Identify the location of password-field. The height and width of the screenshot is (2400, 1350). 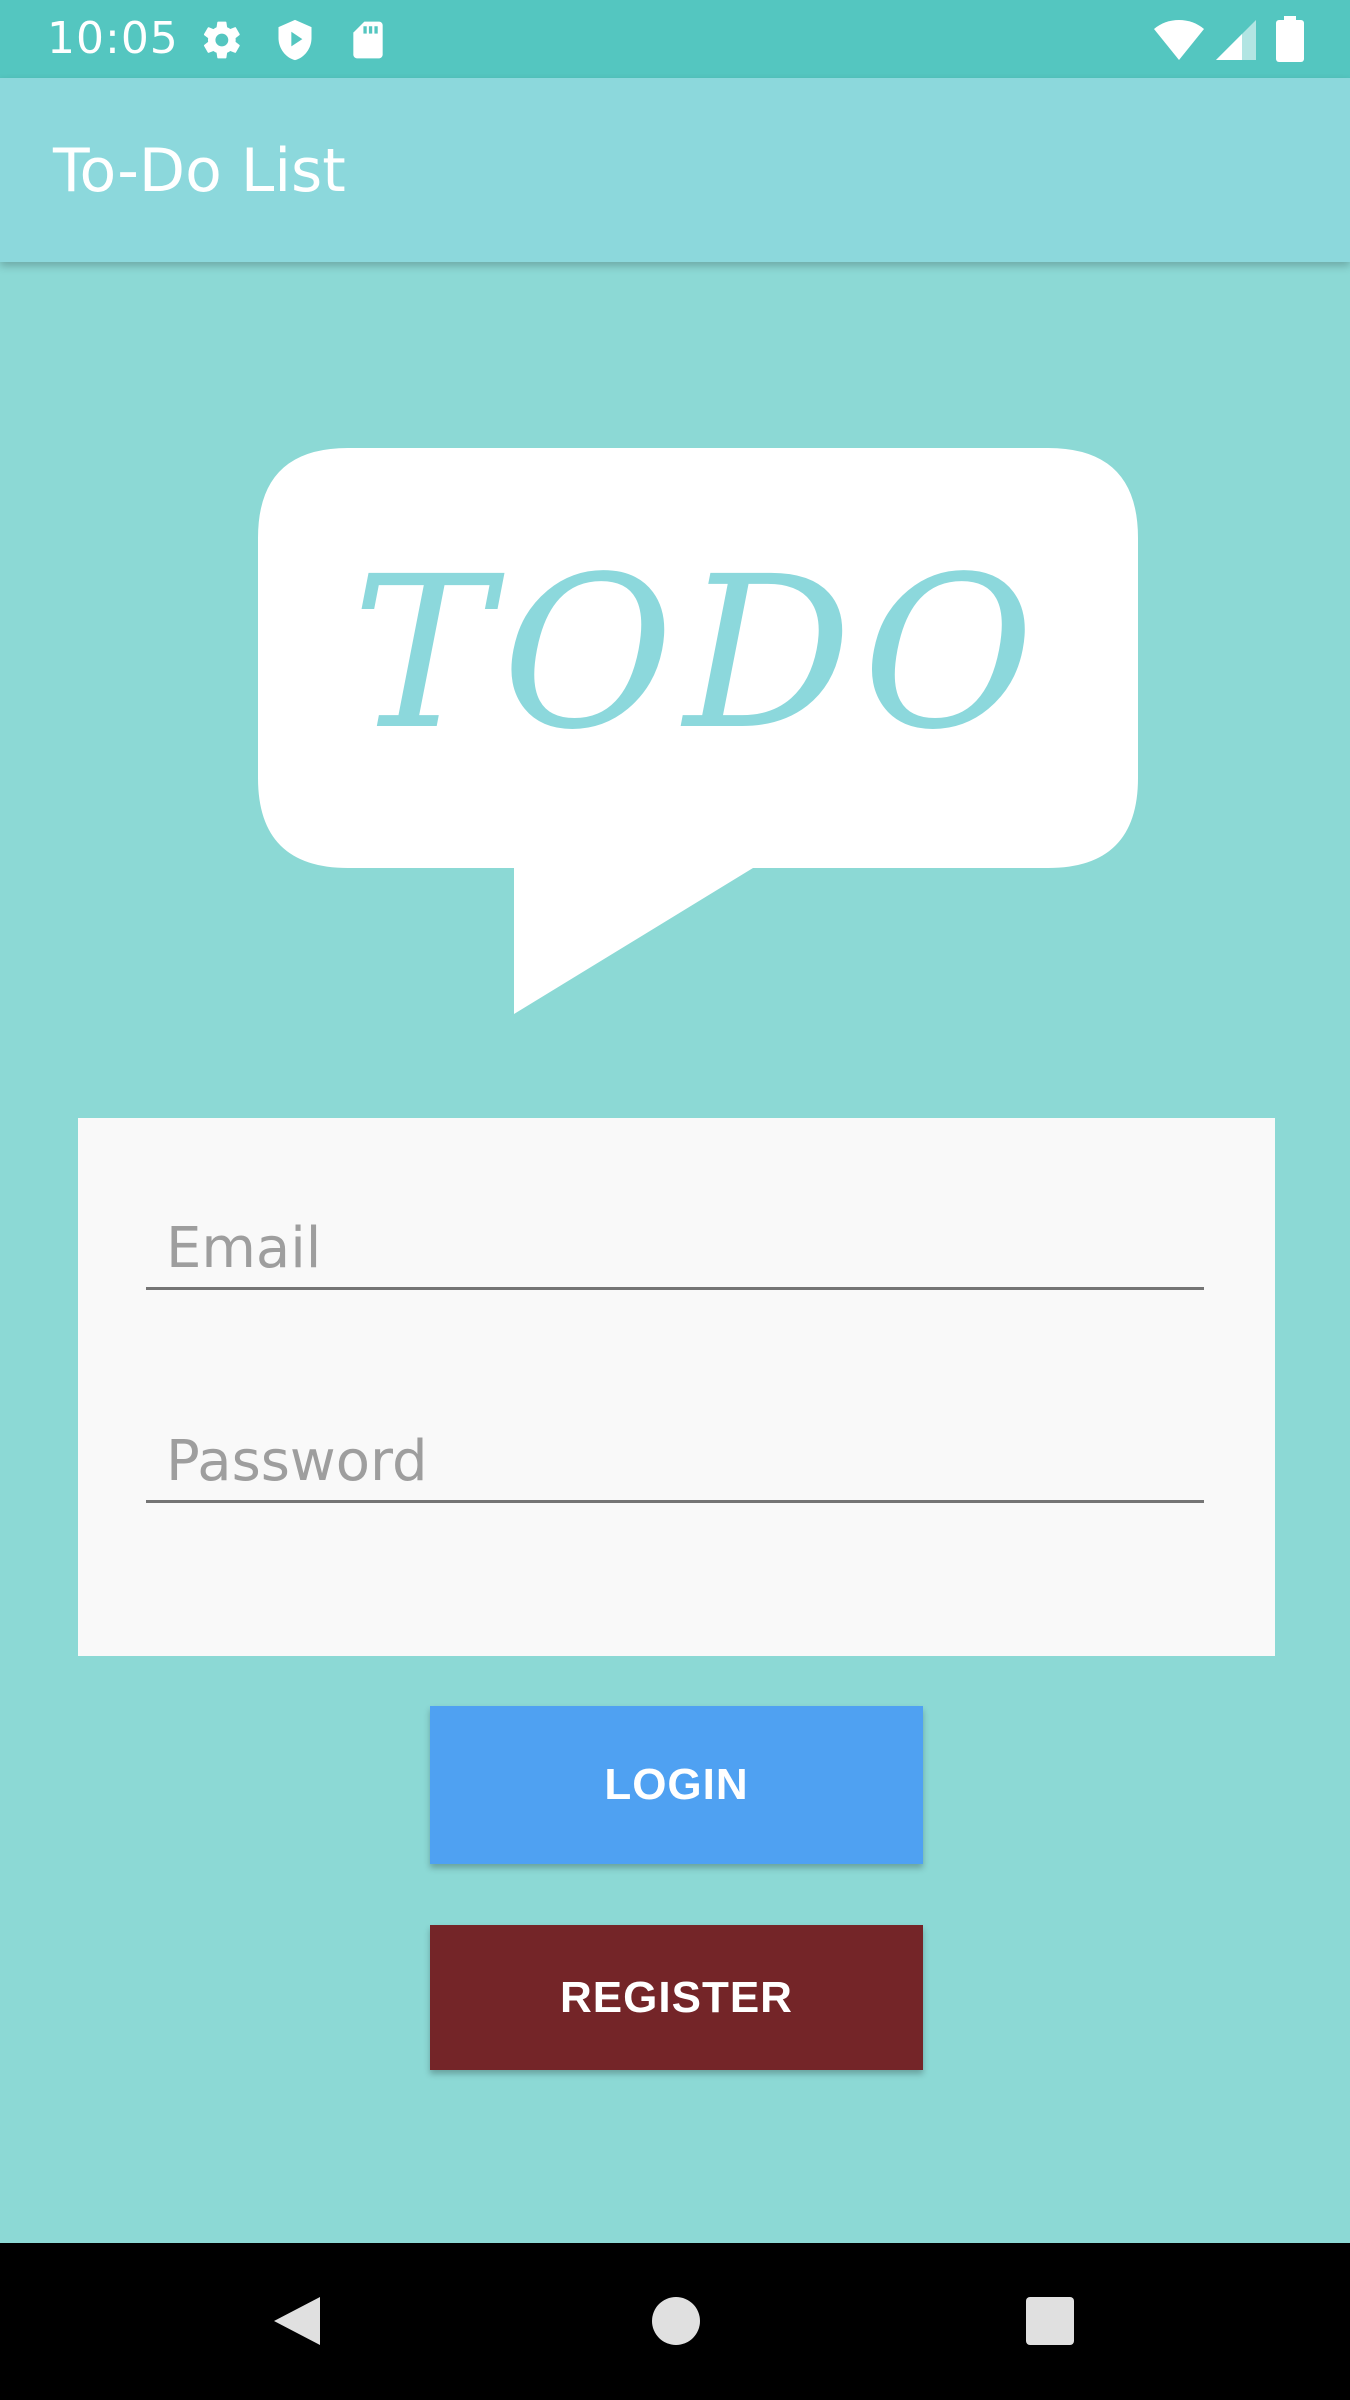
(675, 1463).